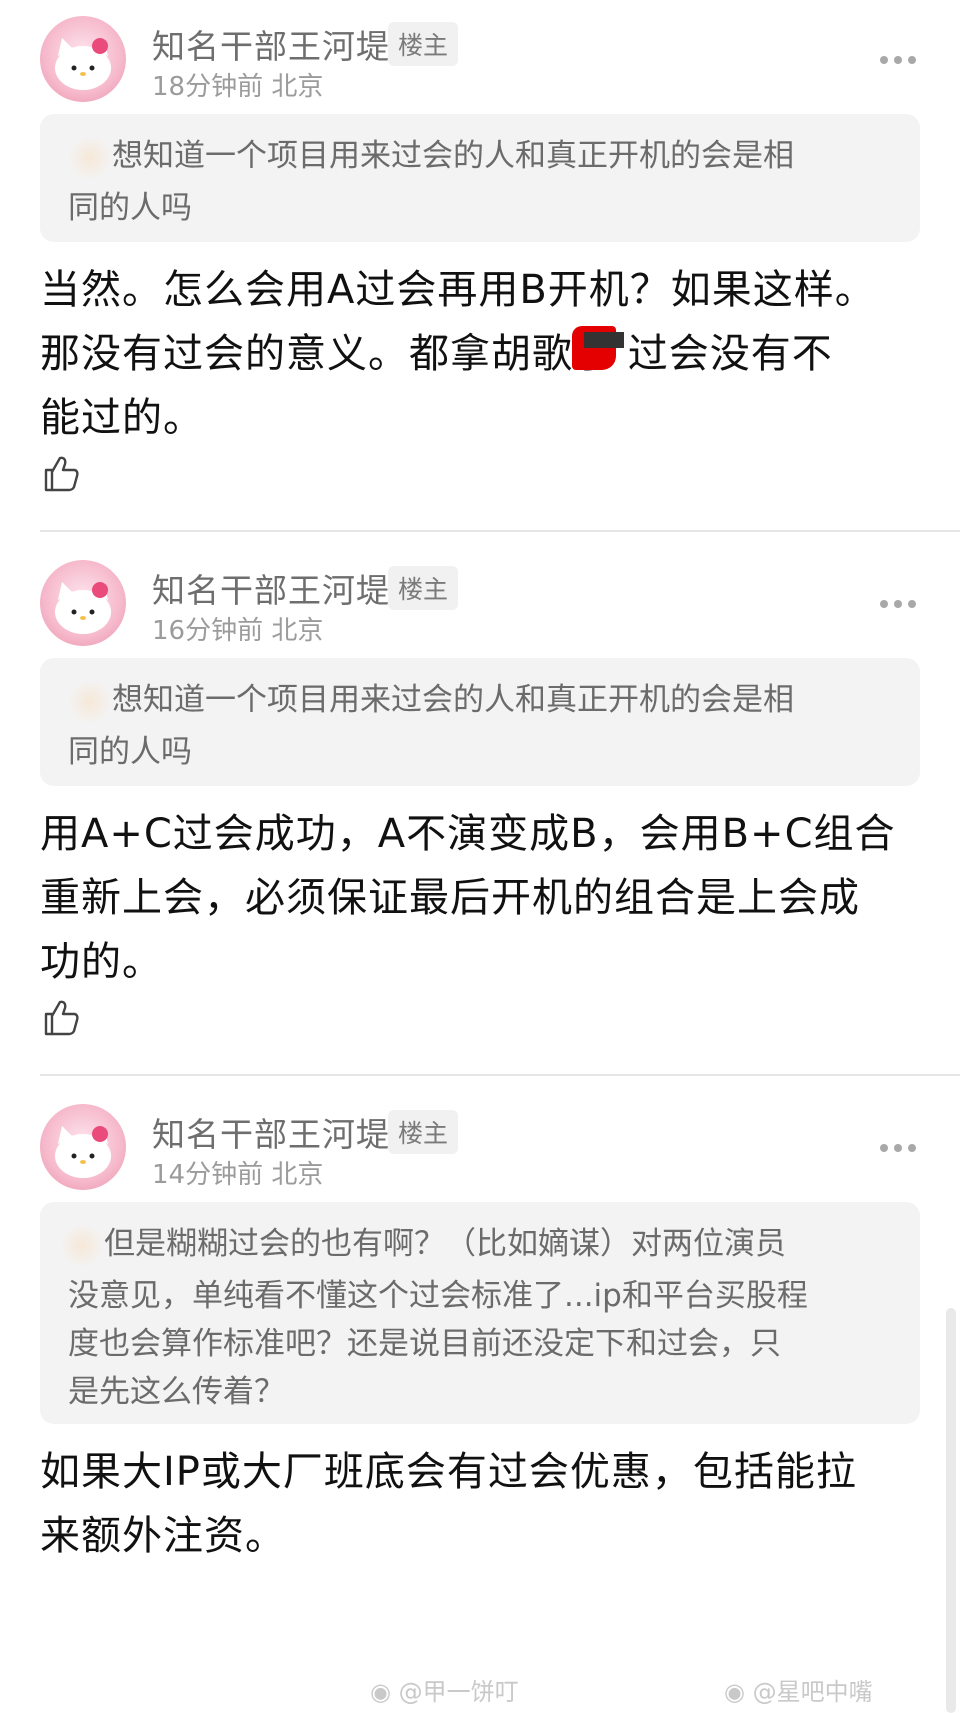 This screenshot has height=1713, width=960. I want to click on watermark: ◉ @星吧中嘴, so click(798, 1689).